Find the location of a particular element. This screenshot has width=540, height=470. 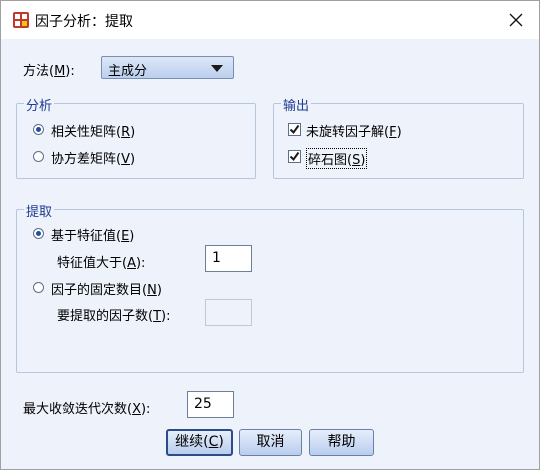

eigenvalue-radio is located at coordinates (38, 233).